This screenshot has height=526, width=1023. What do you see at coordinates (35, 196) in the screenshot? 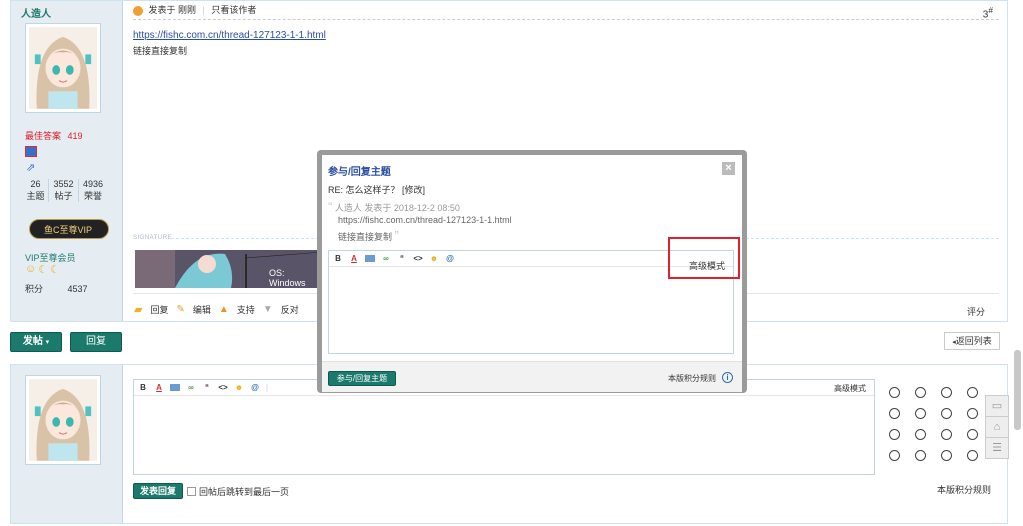
I see `stat-label: 主题` at bounding box center [35, 196].